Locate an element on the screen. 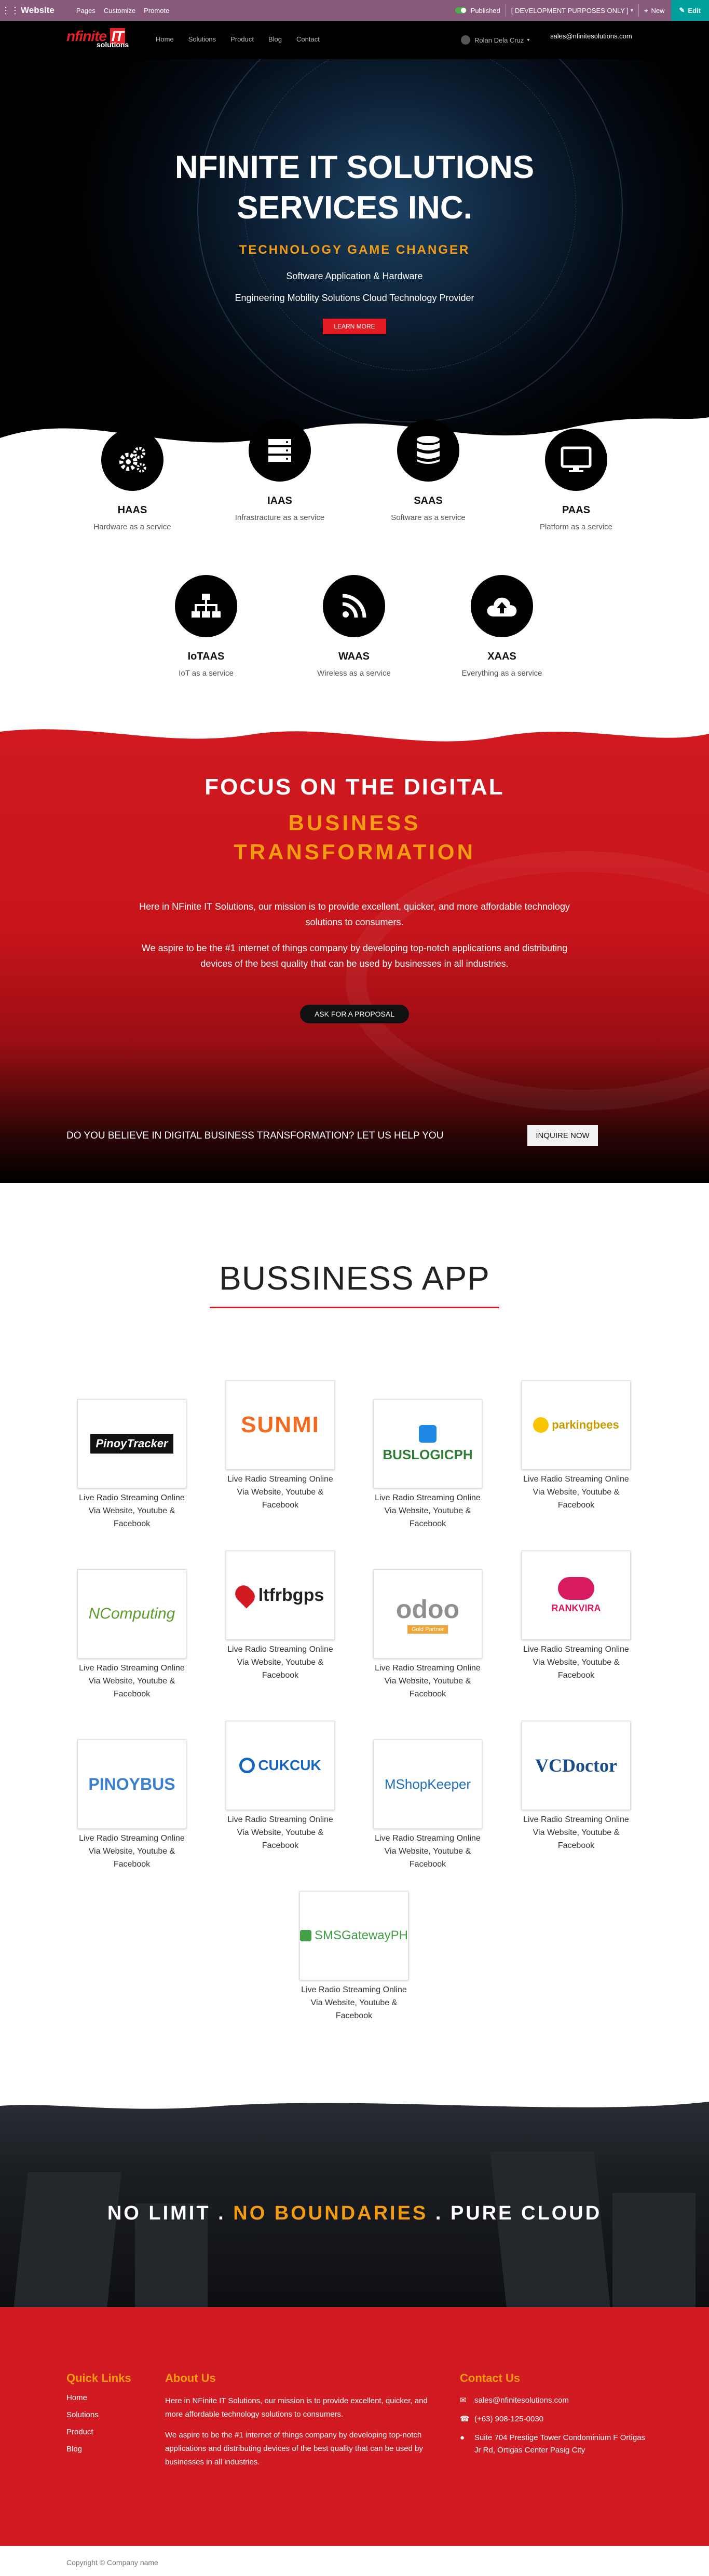 The width and height of the screenshot is (709, 2576). wifi-icon is located at coordinates (354, 606).